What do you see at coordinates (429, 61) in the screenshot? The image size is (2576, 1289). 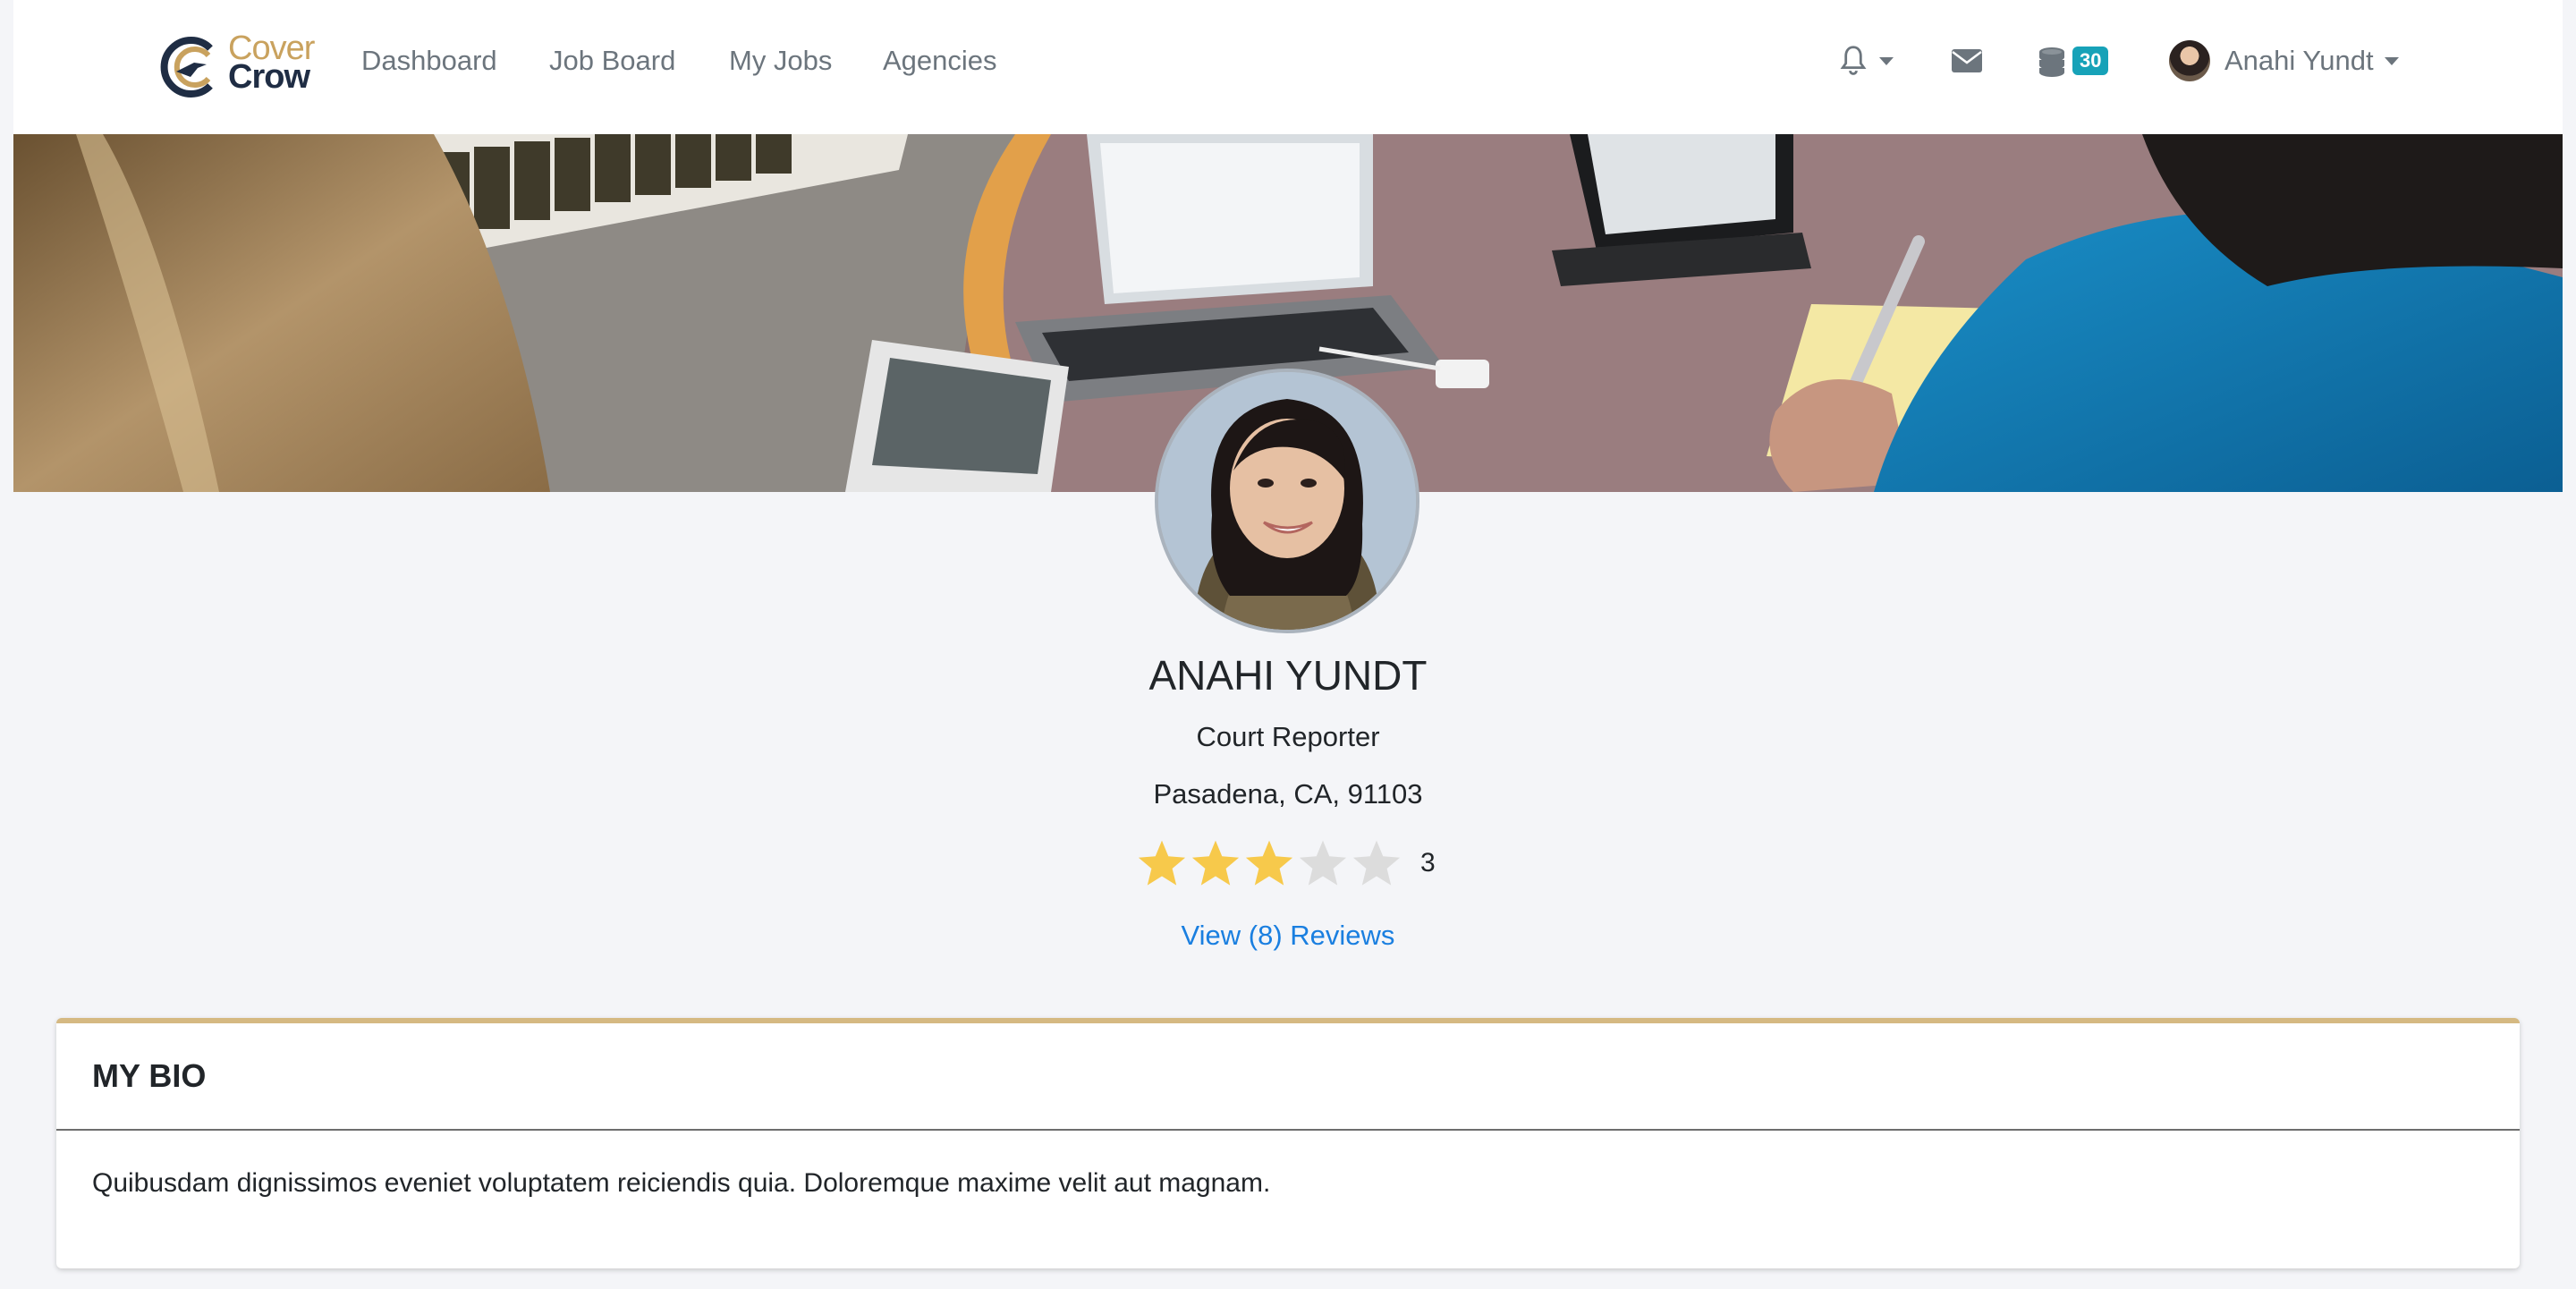 I see `nav-dashboard: Dashboard` at bounding box center [429, 61].